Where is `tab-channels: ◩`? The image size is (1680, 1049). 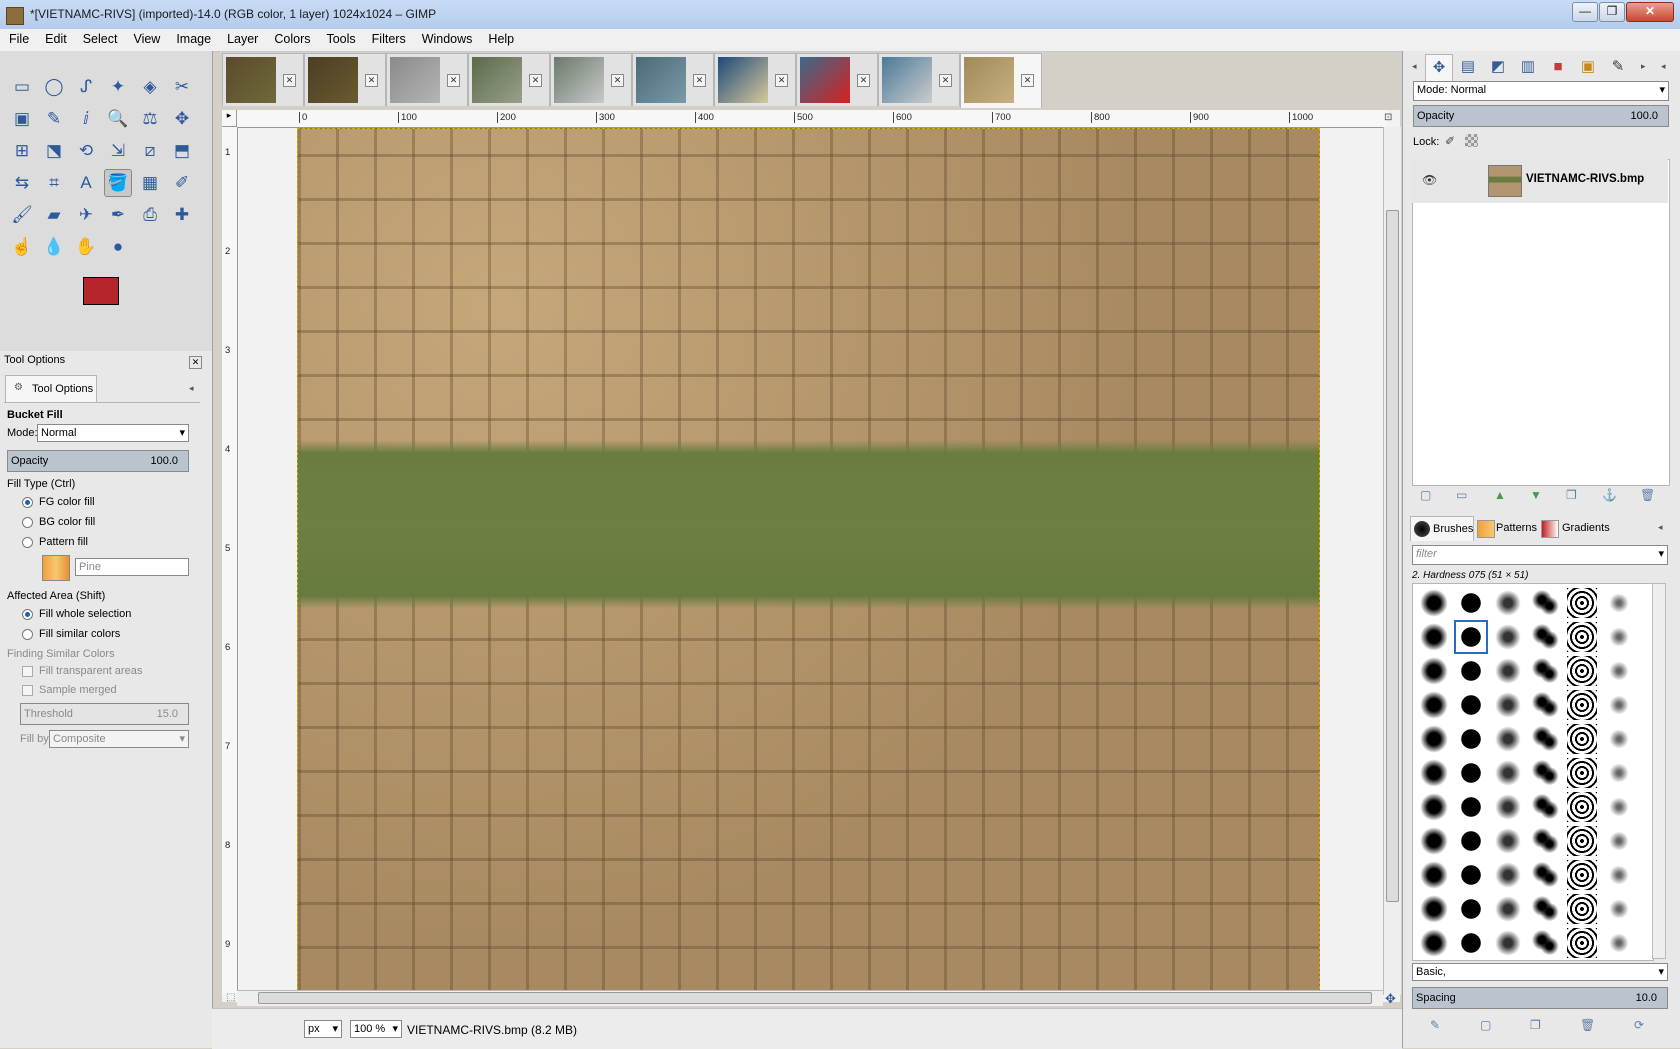 tab-channels: ◩ is located at coordinates (1498, 67).